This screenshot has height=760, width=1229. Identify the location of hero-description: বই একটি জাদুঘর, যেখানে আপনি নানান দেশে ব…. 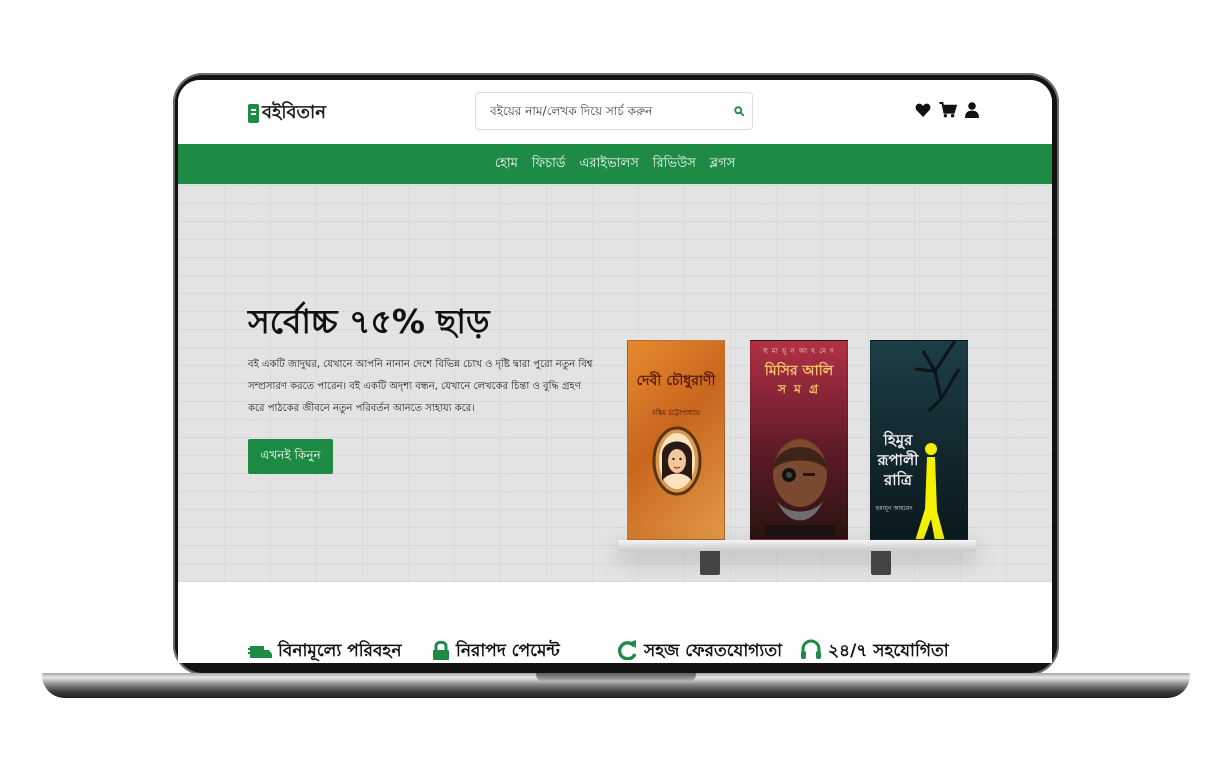
(420, 386).